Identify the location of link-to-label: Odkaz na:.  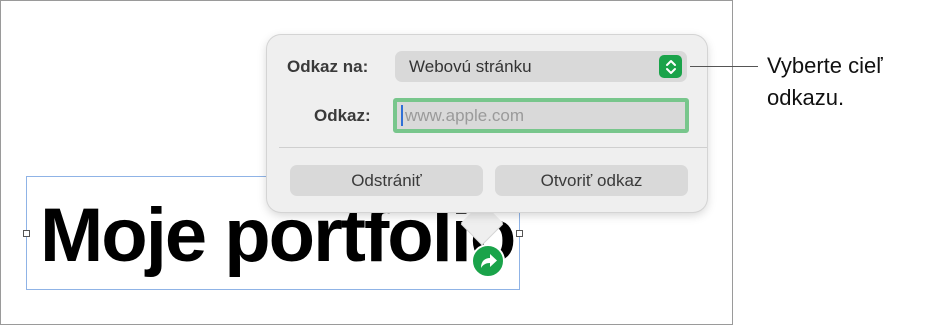
(328, 66).